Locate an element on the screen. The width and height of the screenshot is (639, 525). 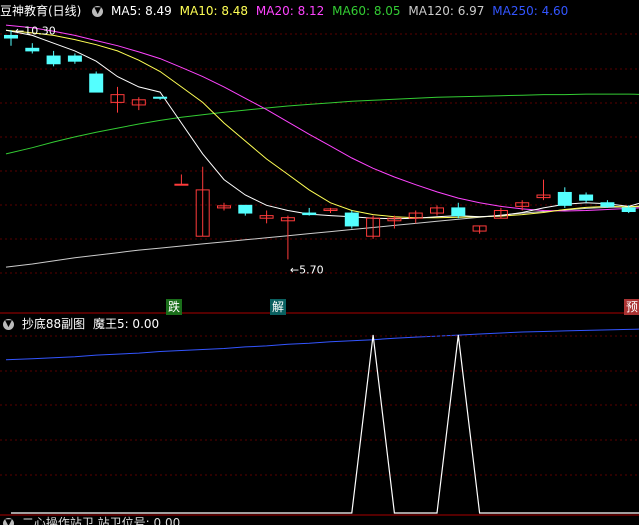
ma60-value: MA60: 8.05 is located at coordinates (366, 11).